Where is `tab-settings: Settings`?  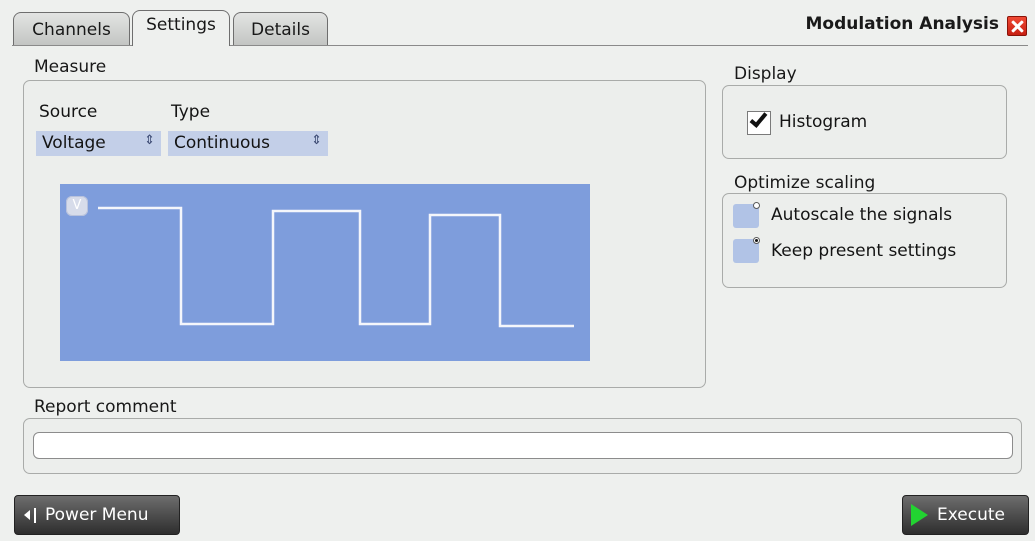
tab-settings: Settings is located at coordinates (181, 28).